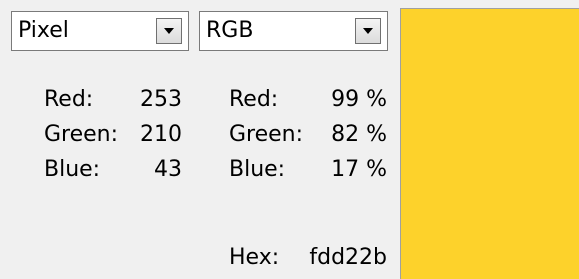 This screenshot has width=579, height=279. What do you see at coordinates (348, 257) in the screenshot?
I see `hex-value: fdd22b` at bounding box center [348, 257].